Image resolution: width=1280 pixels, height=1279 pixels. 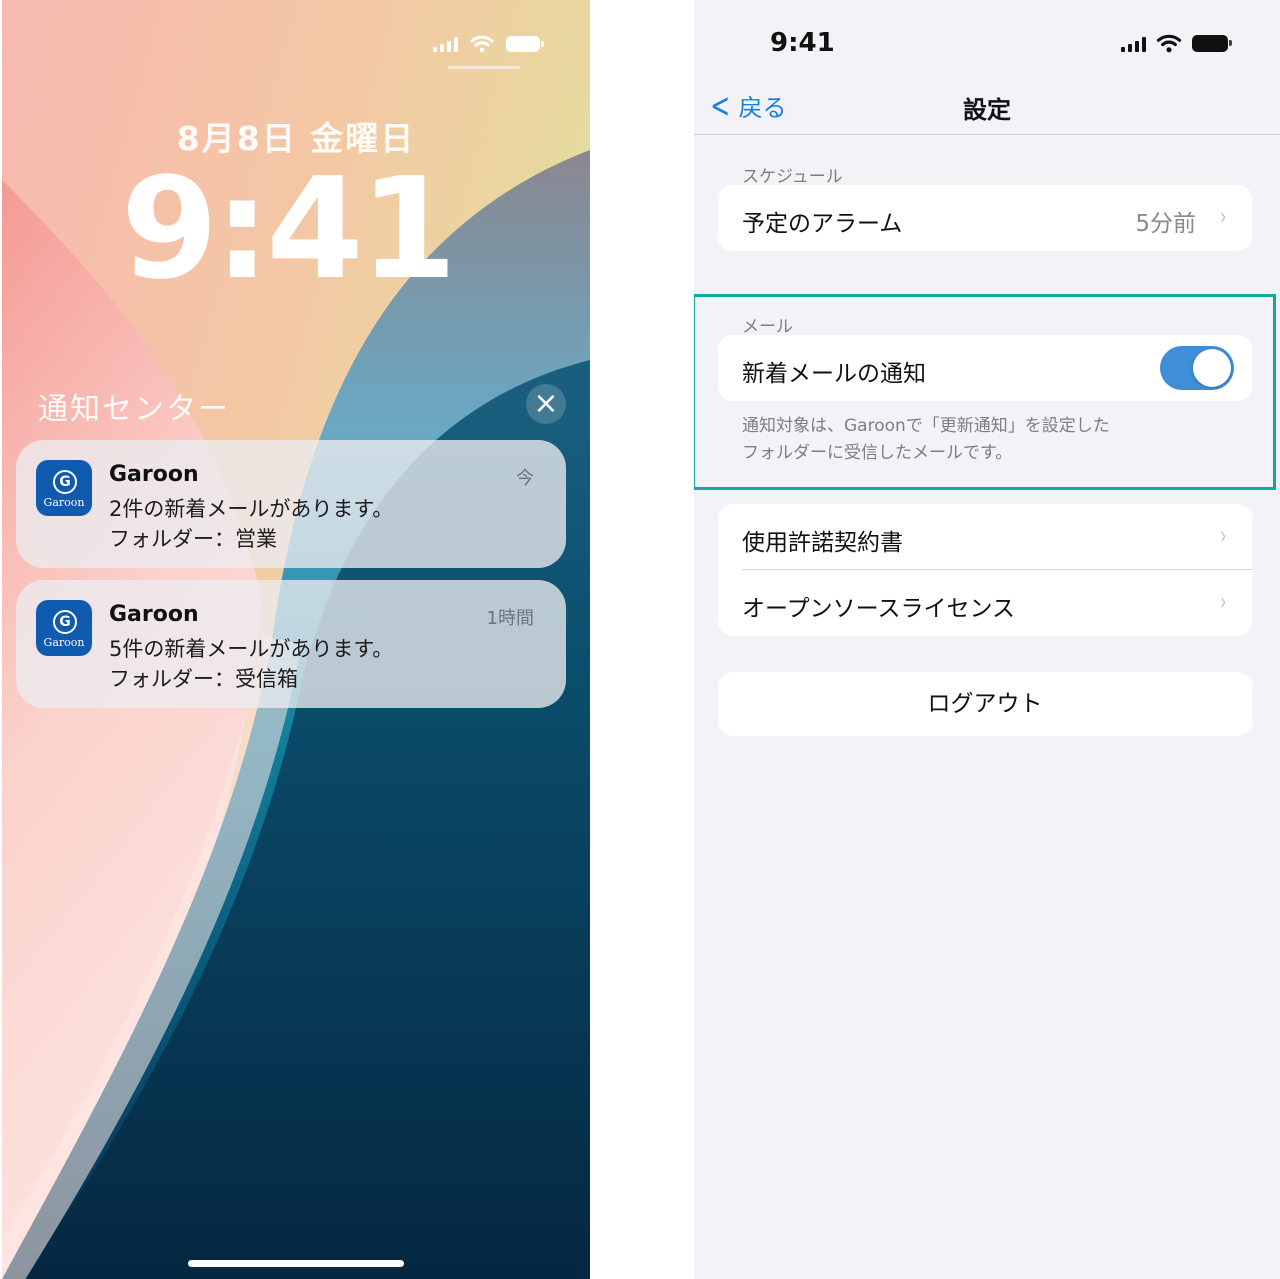 I want to click on navigation-bar: < 戻る 設定, so click(x=987, y=105).